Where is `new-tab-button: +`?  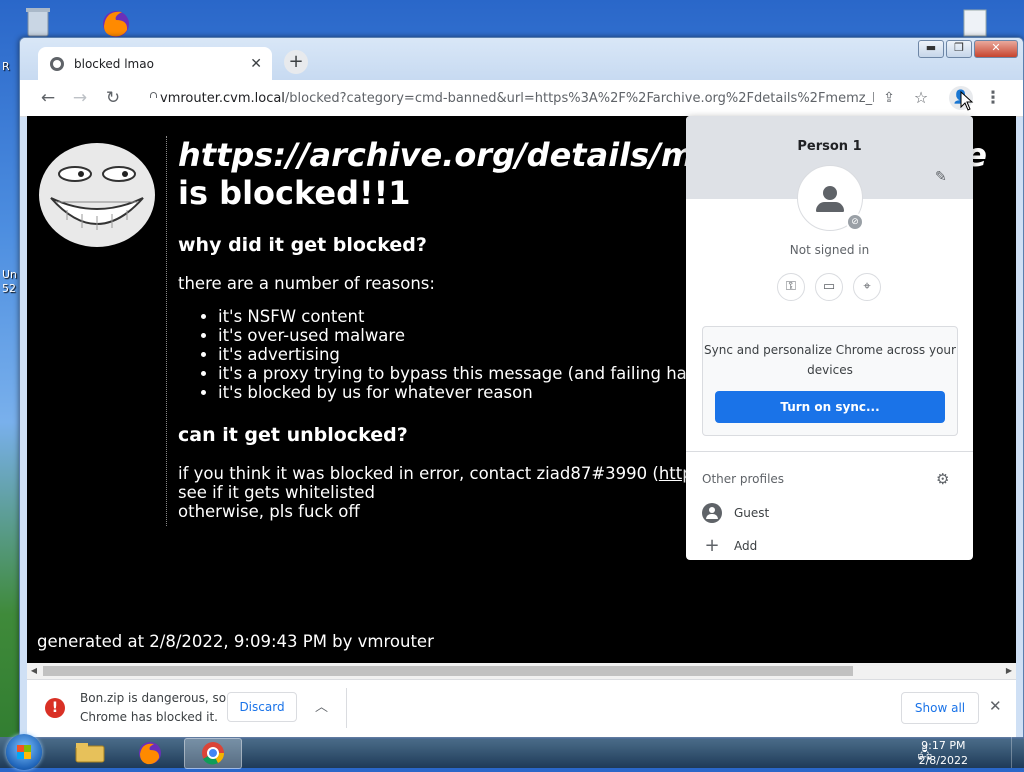
new-tab-button: + is located at coordinates (296, 62).